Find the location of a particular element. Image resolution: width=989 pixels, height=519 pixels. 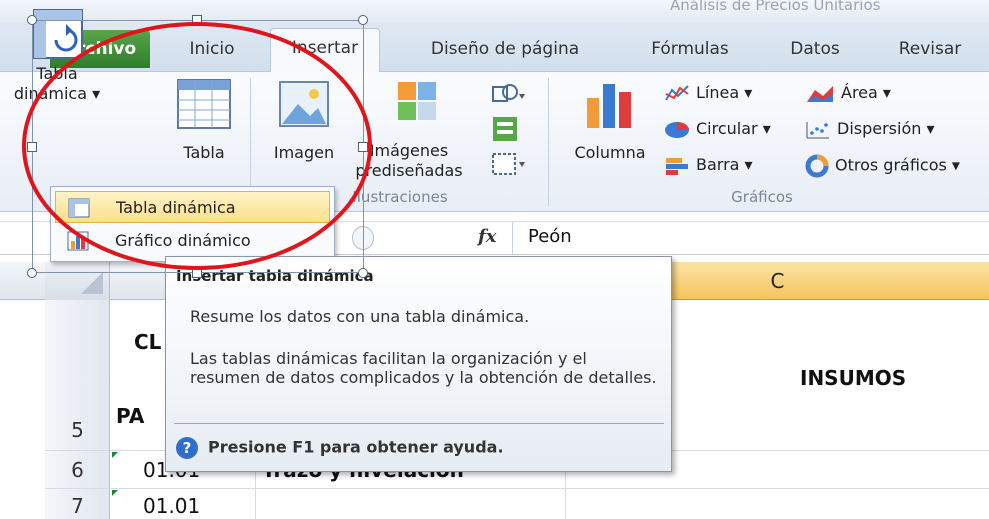

fx-icon: fx is located at coordinates (487, 236).